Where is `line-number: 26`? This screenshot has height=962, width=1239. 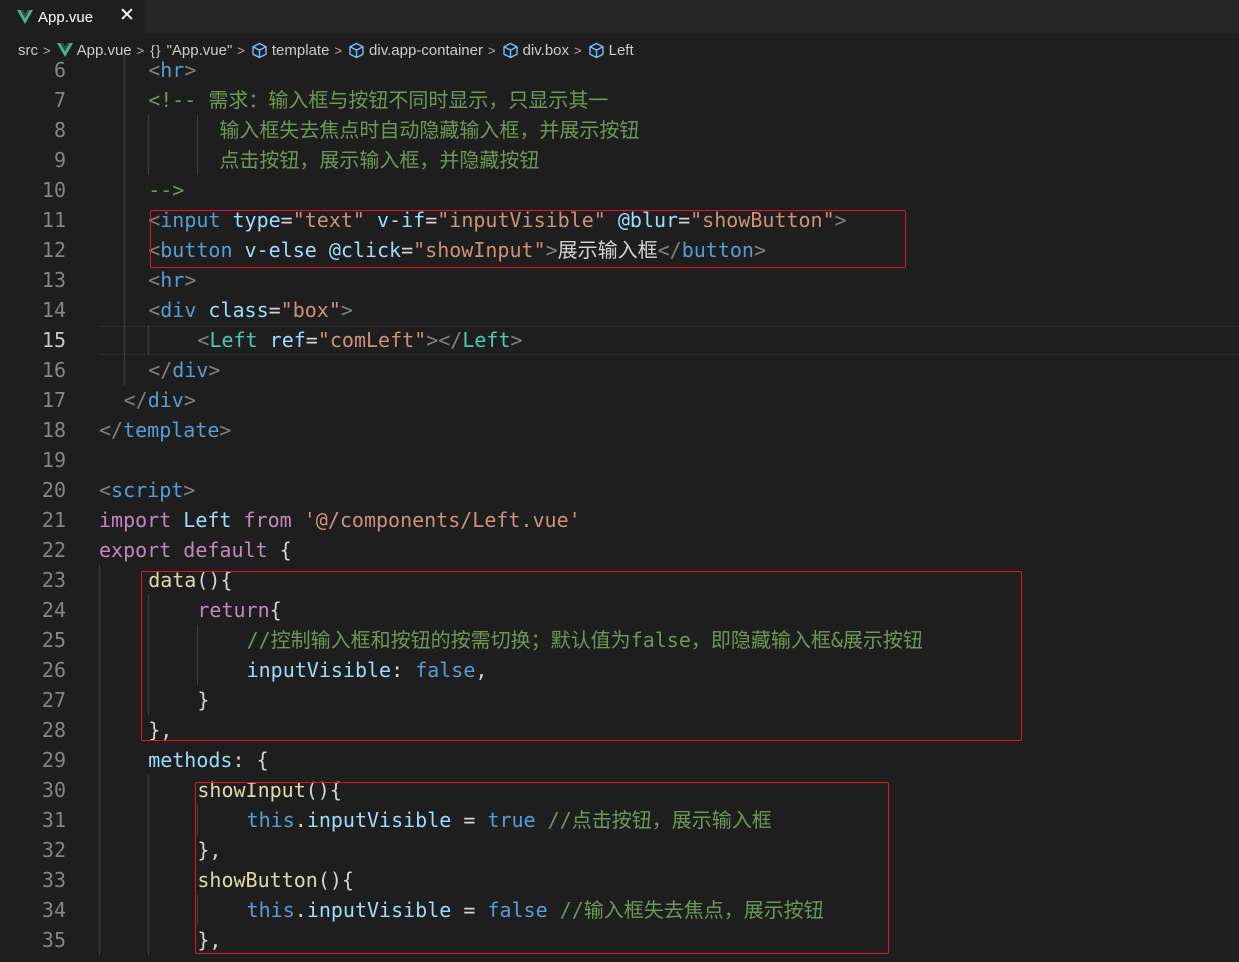 line-number: 26 is located at coordinates (54, 670).